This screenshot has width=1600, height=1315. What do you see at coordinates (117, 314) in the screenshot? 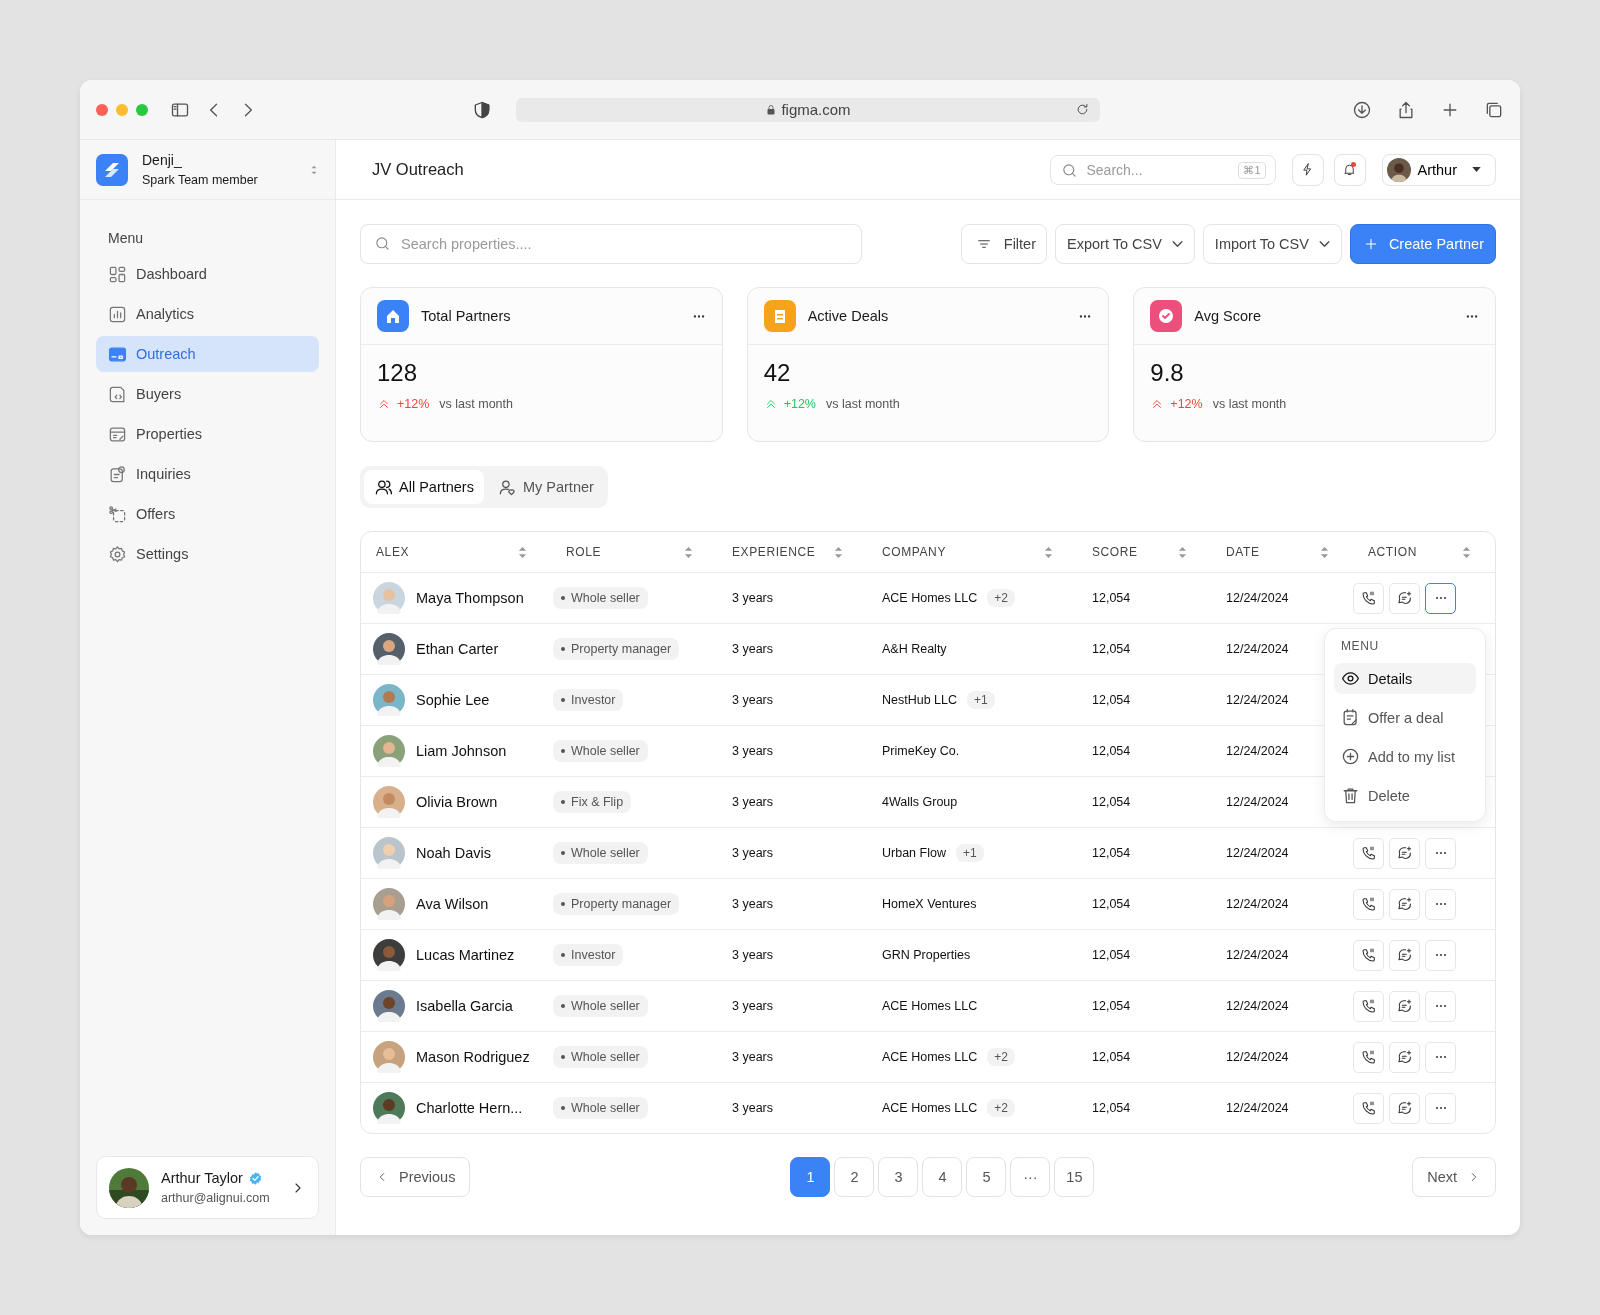
I see `analytics-icon` at bounding box center [117, 314].